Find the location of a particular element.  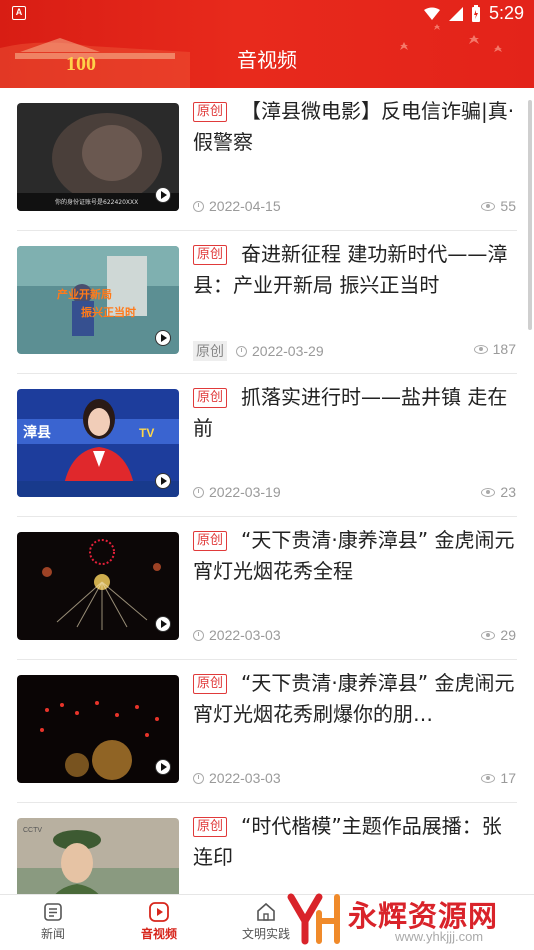

item-title: 原创 “时代楷模”主题作品展播：张连印 is located at coordinates (354, 842).